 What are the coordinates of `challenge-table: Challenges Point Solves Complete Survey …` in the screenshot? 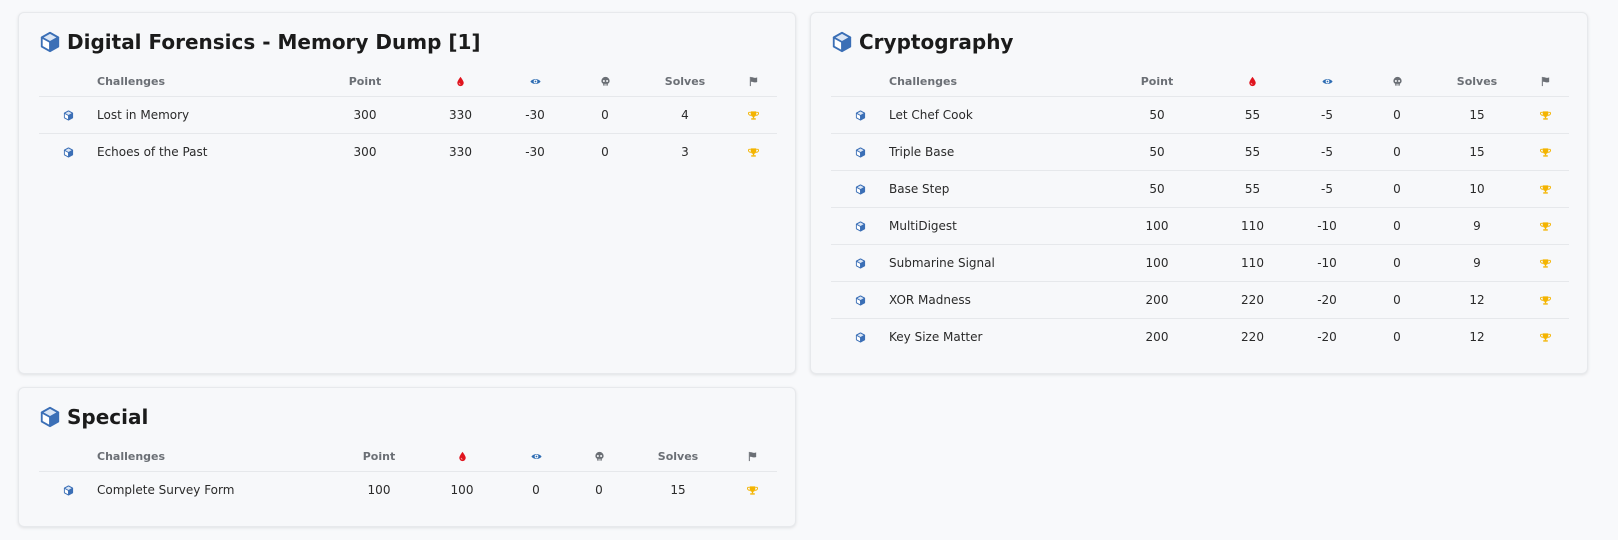 It's located at (408, 475).